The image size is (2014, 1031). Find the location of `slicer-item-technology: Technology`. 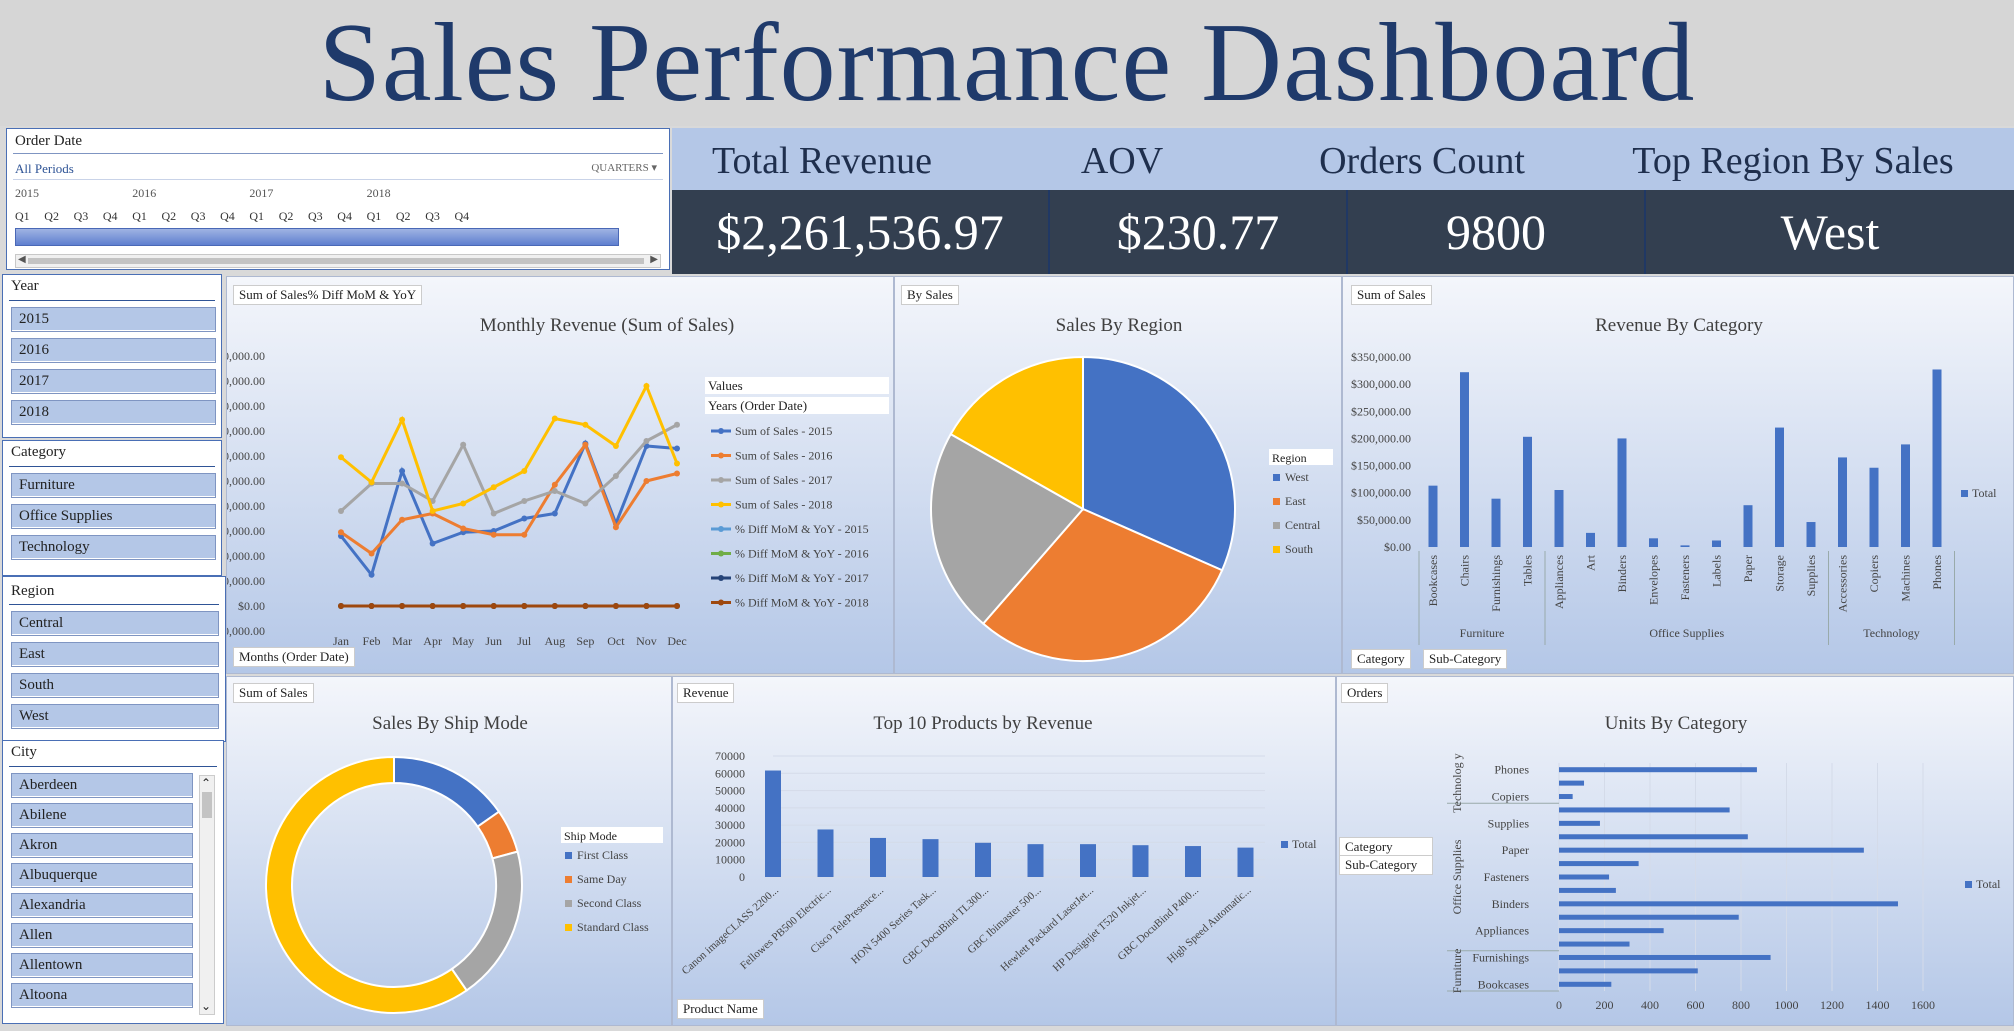

slicer-item-technology: Technology is located at coordinates (113, 547).